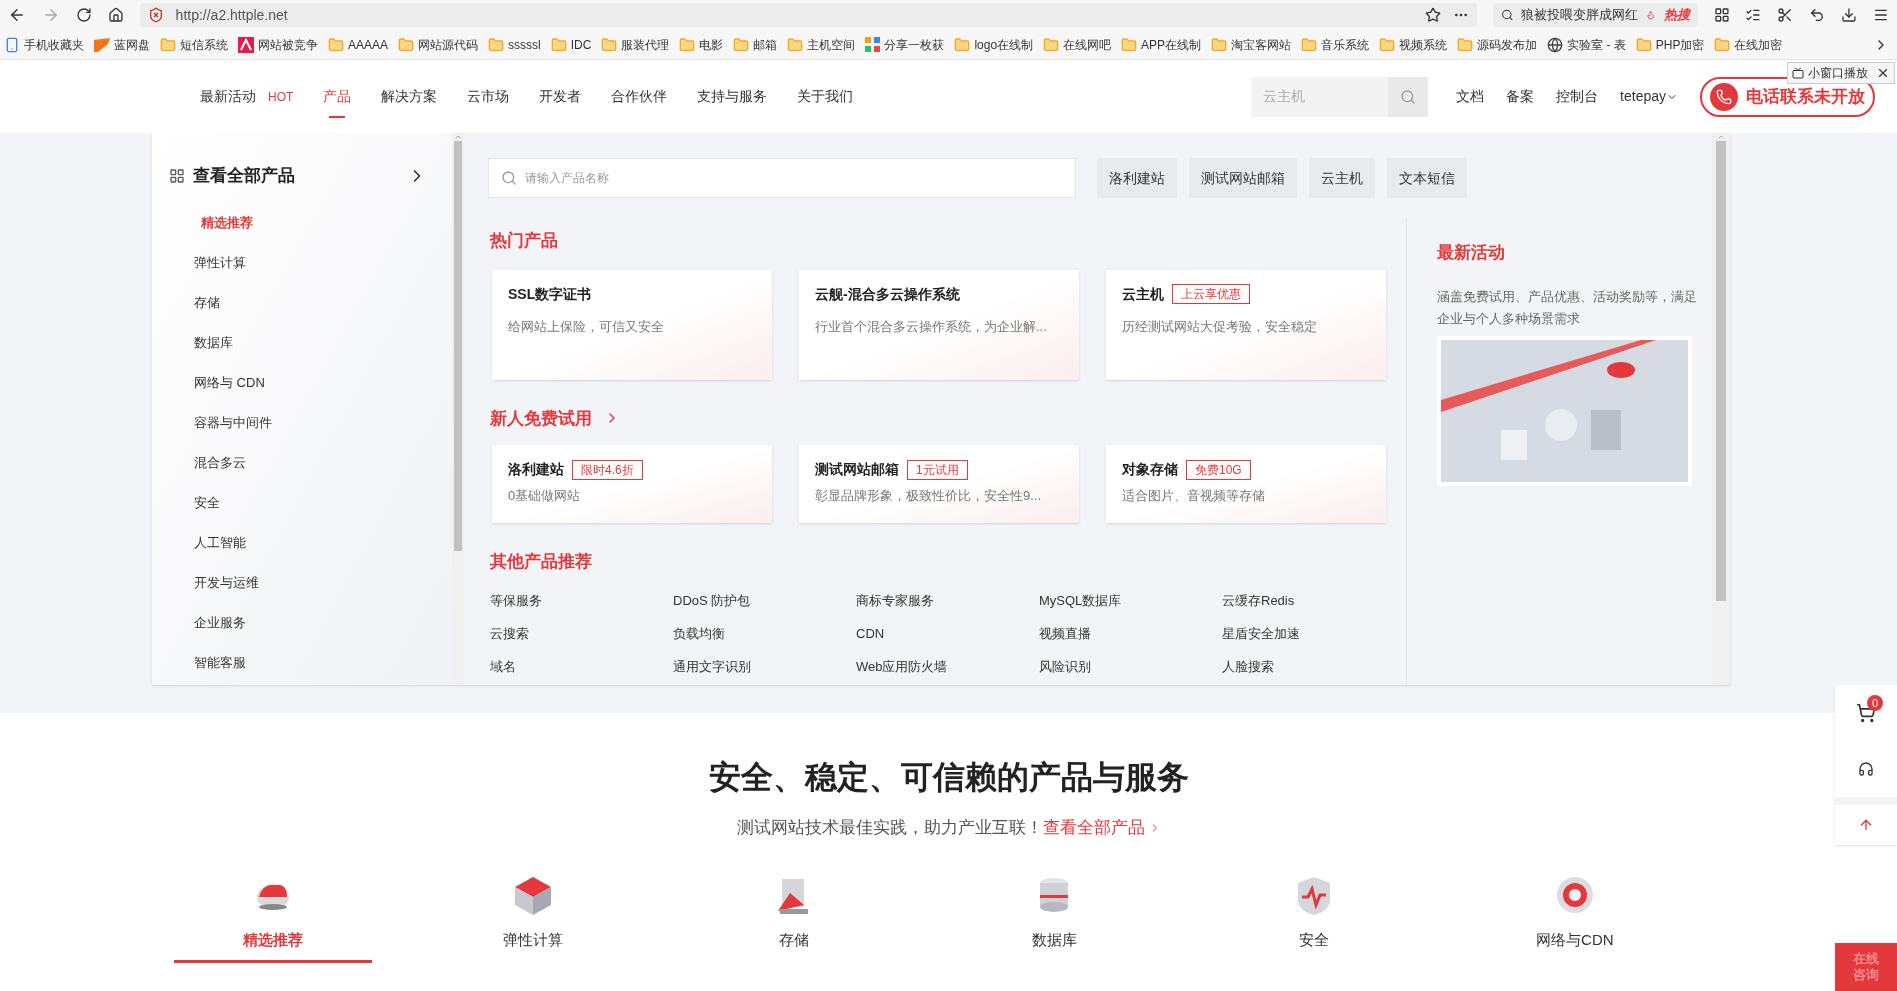 The width and height of the screenshot is (1897, 991). I want to click on product-name: 云主机, so click(1143, 294).